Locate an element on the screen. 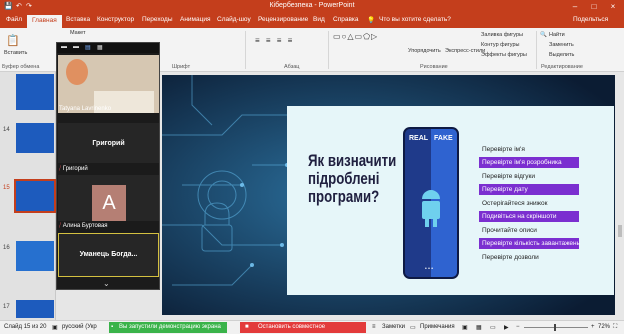 The image size is (624, 334). view-grid-icon: ▦ is located at coordinates (100, 47).